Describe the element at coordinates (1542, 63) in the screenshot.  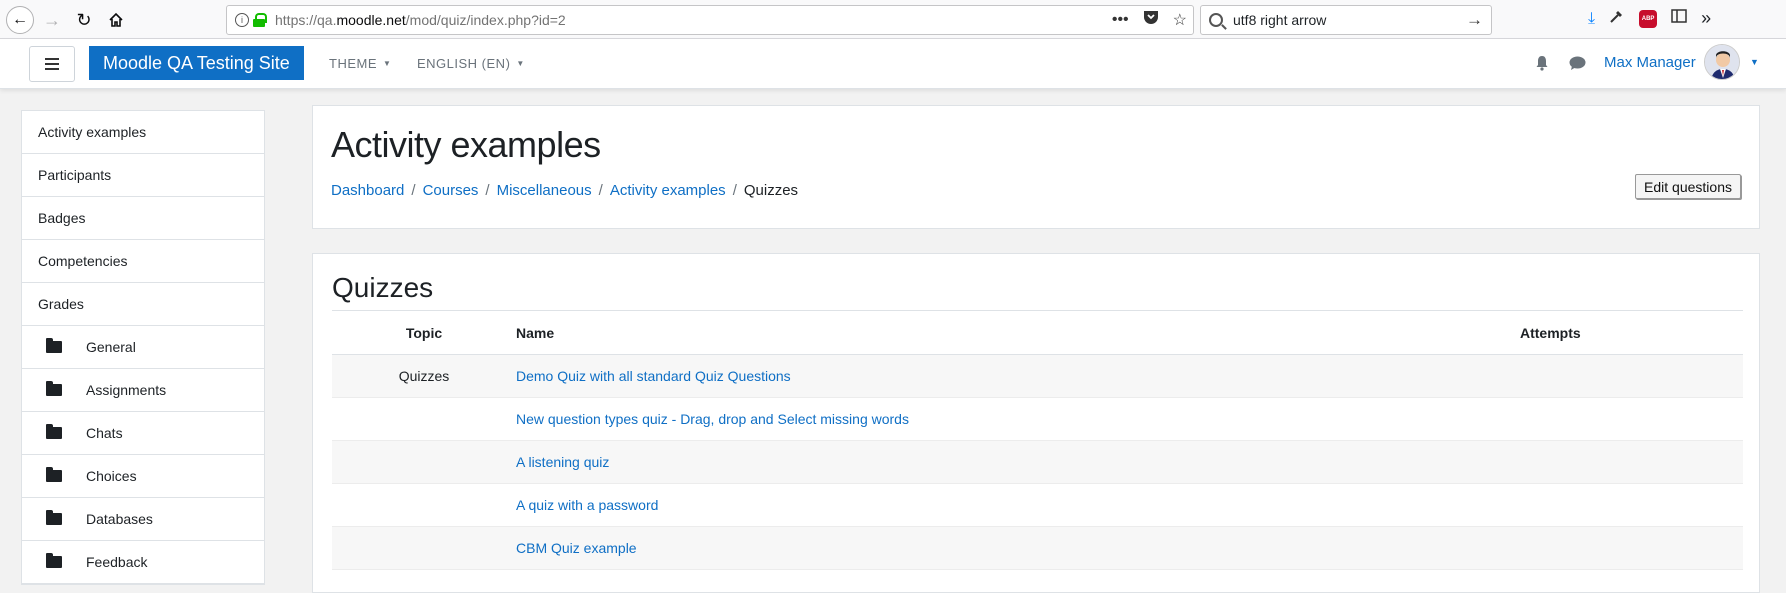
I see `notification-bell-icon` at that location.